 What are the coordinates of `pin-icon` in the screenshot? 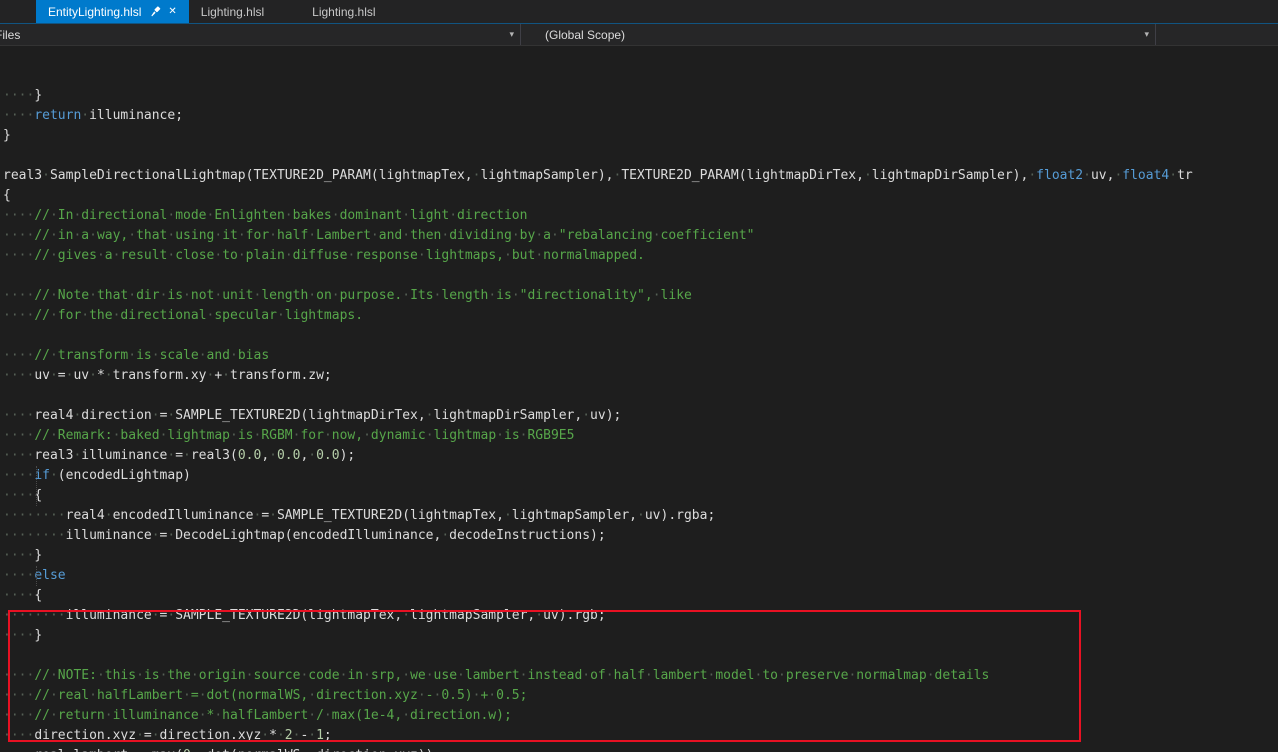 It's located at (155, 11).